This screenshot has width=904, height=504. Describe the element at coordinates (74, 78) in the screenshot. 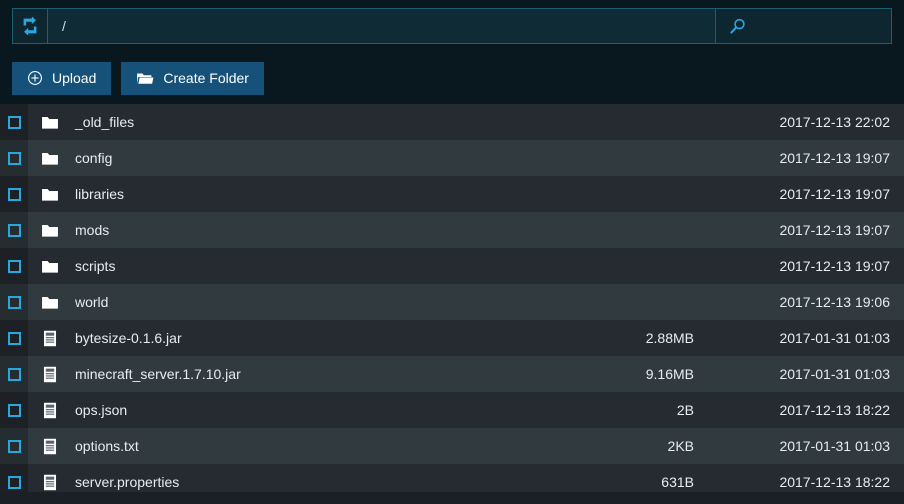

I see `upload-button-label: Upload` at that location.